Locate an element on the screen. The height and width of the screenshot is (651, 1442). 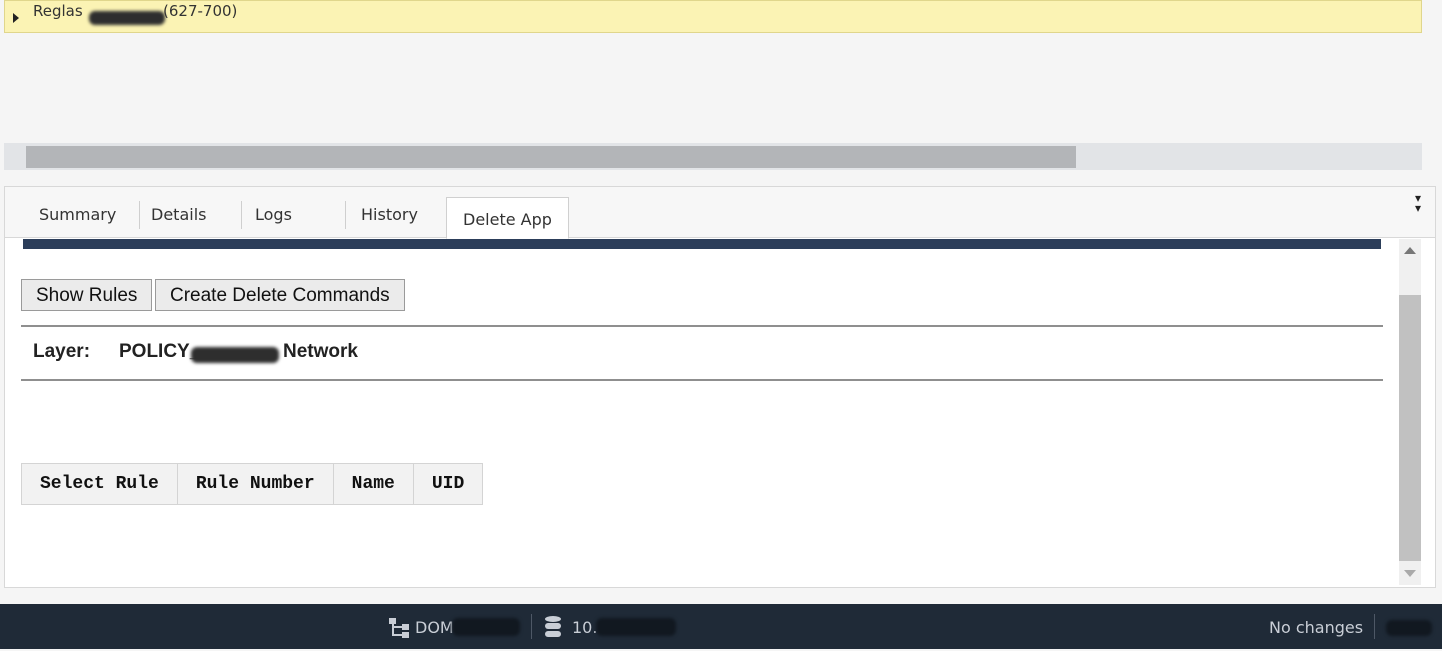
rule-group-header: Reglas (627-700) is located at coordinates (713, 16).